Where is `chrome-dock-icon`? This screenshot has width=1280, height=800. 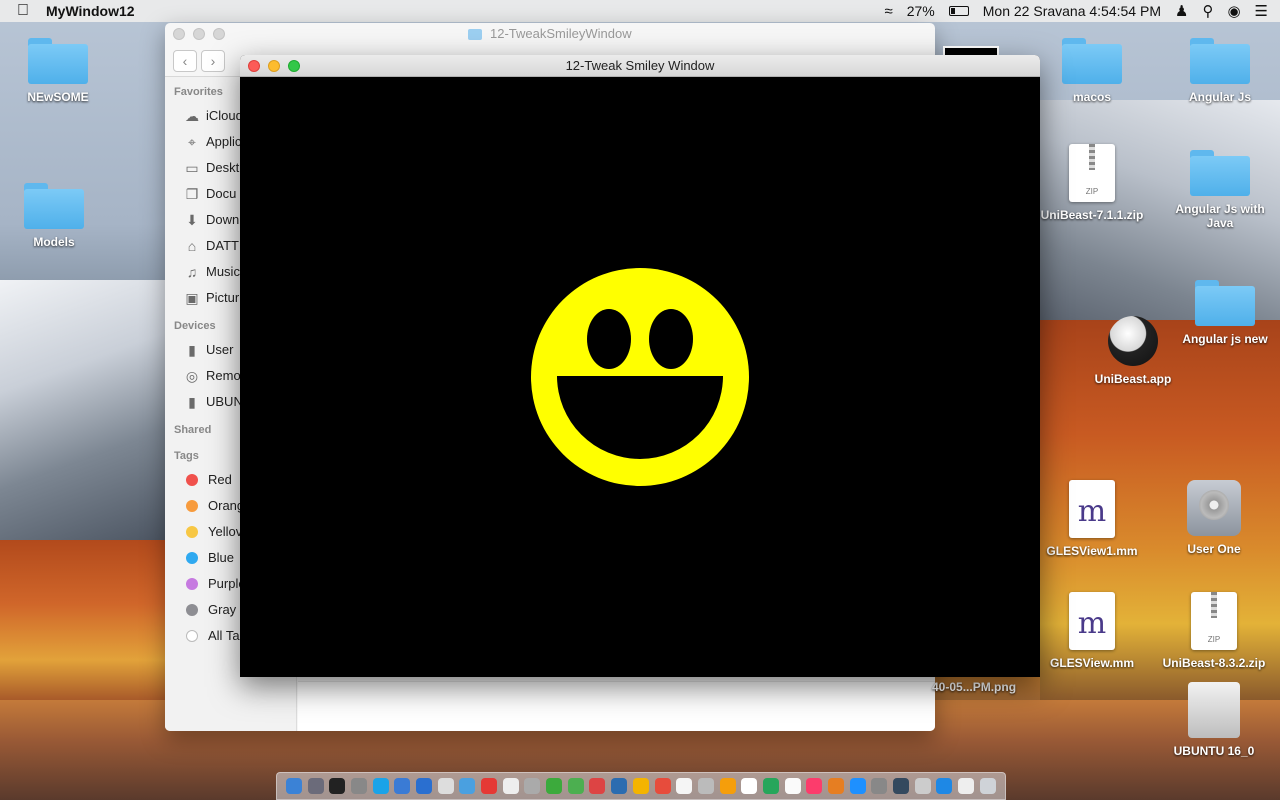
chrome-dock-icon is located at coordinates (640, 786).